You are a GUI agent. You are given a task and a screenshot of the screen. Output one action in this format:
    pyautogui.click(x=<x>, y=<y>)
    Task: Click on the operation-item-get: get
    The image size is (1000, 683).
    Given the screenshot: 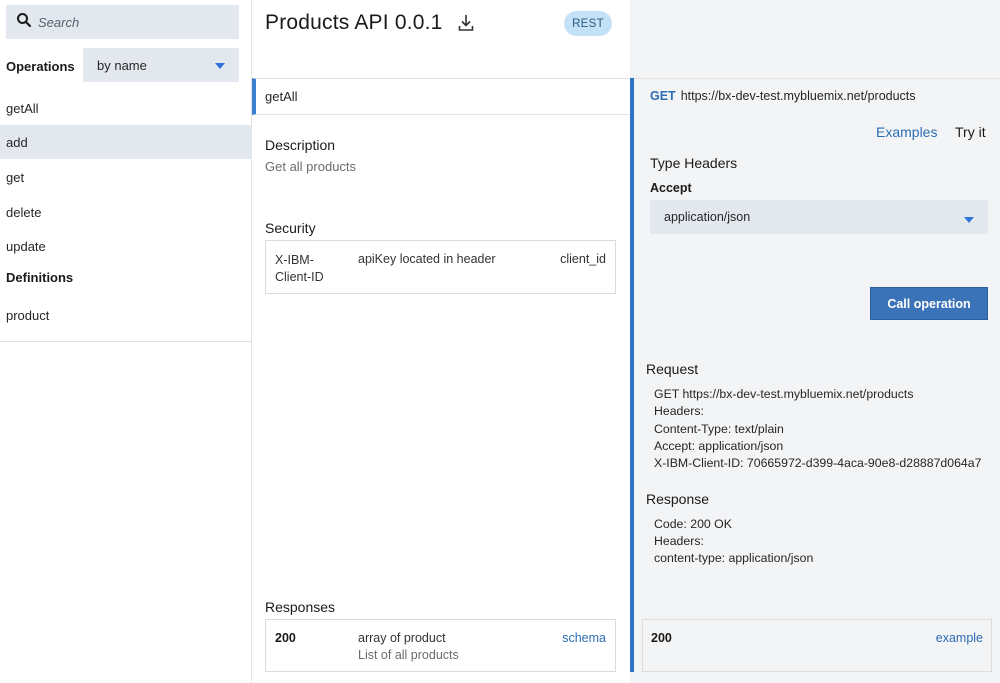 What is the action you would take?
    pyautogui.click(x=126, y=177)
    